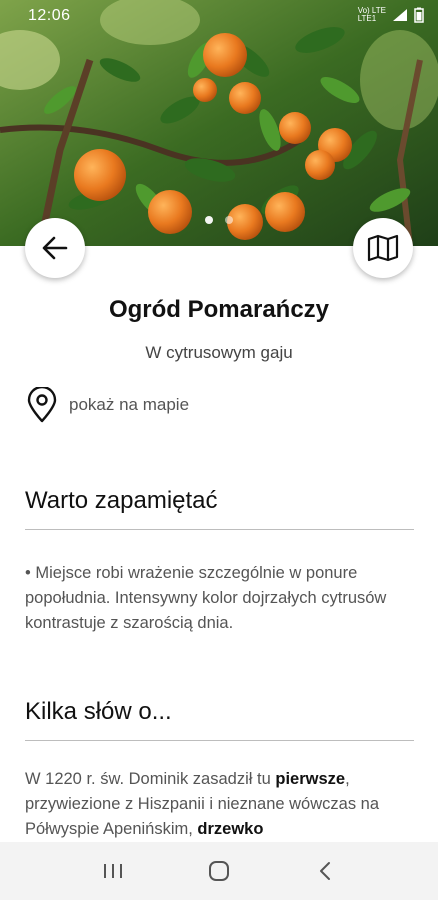  I want to click on folded-map-icon, so click(383, 248).